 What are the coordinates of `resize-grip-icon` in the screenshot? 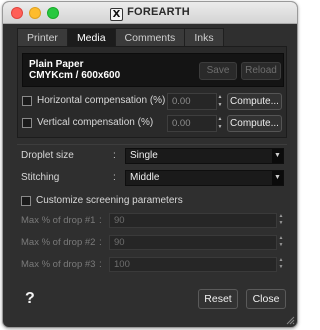 It's located at (290, 320).